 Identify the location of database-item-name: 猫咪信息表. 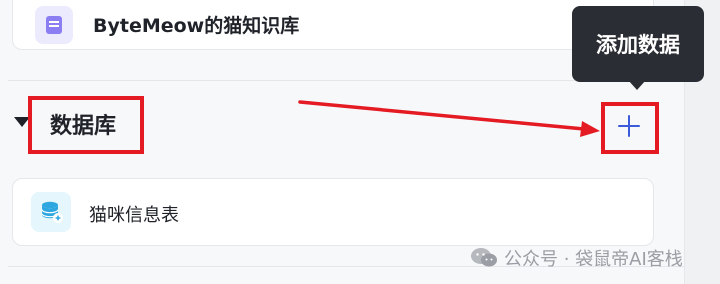
(134, 215).